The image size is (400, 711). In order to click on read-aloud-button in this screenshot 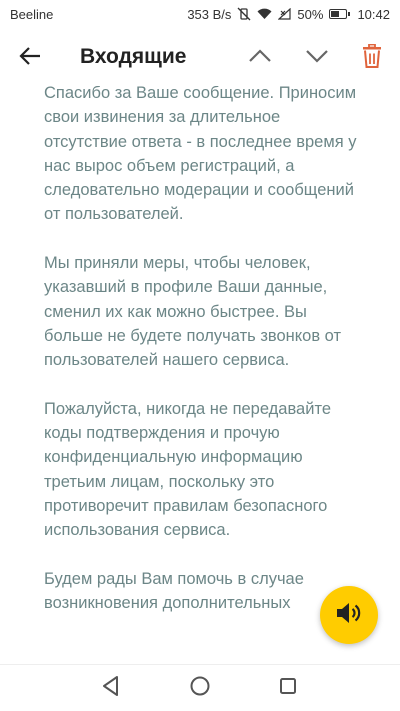, I will do `click(349, 615)`.